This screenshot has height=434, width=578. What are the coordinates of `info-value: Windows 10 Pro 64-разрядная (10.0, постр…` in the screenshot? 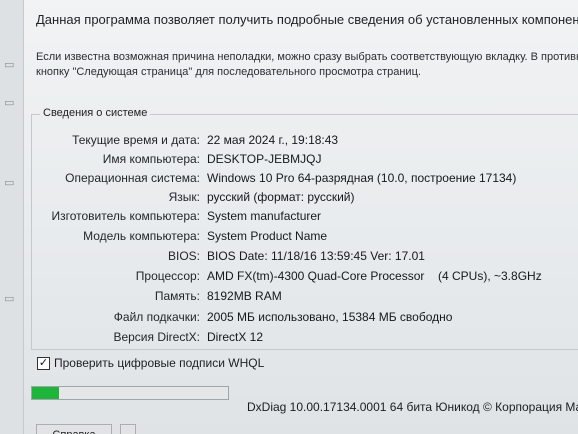 It's located at (362, 178).